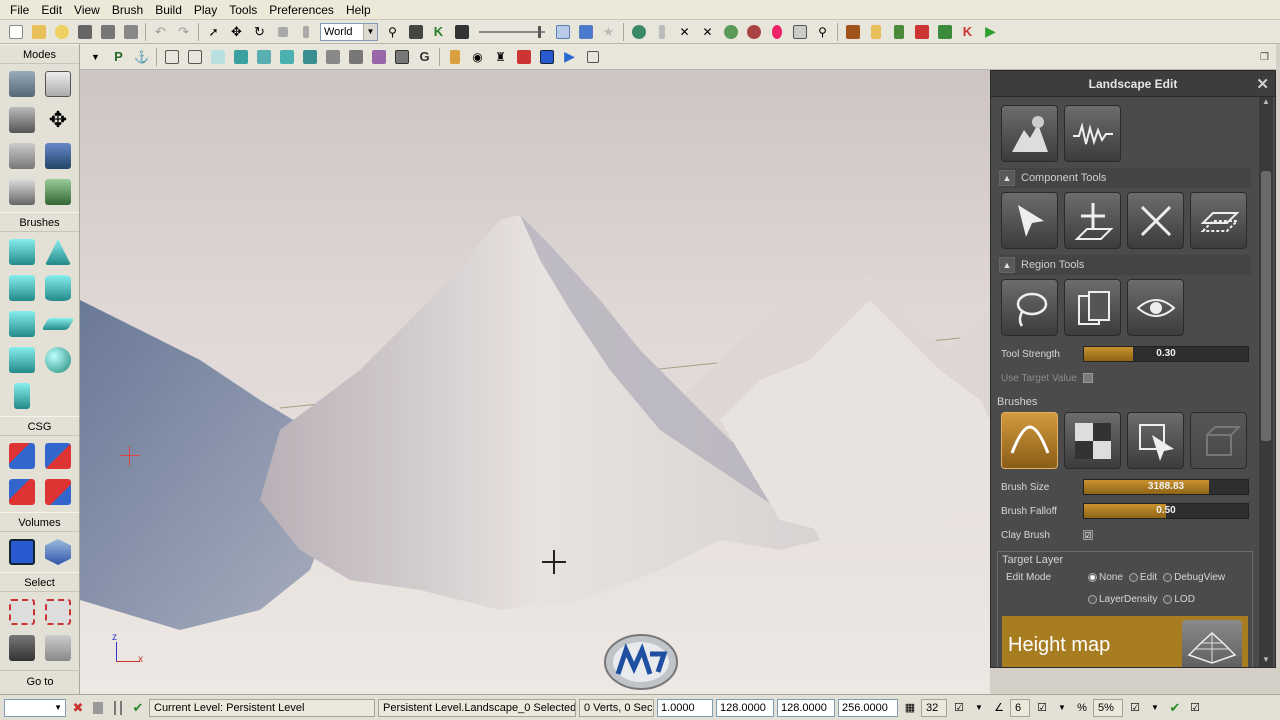 The height and width of the screenshot is (720, 1280). Describe the element at coordinates (19, 10) in the screenshot. I see `menu-file: File` at that location.